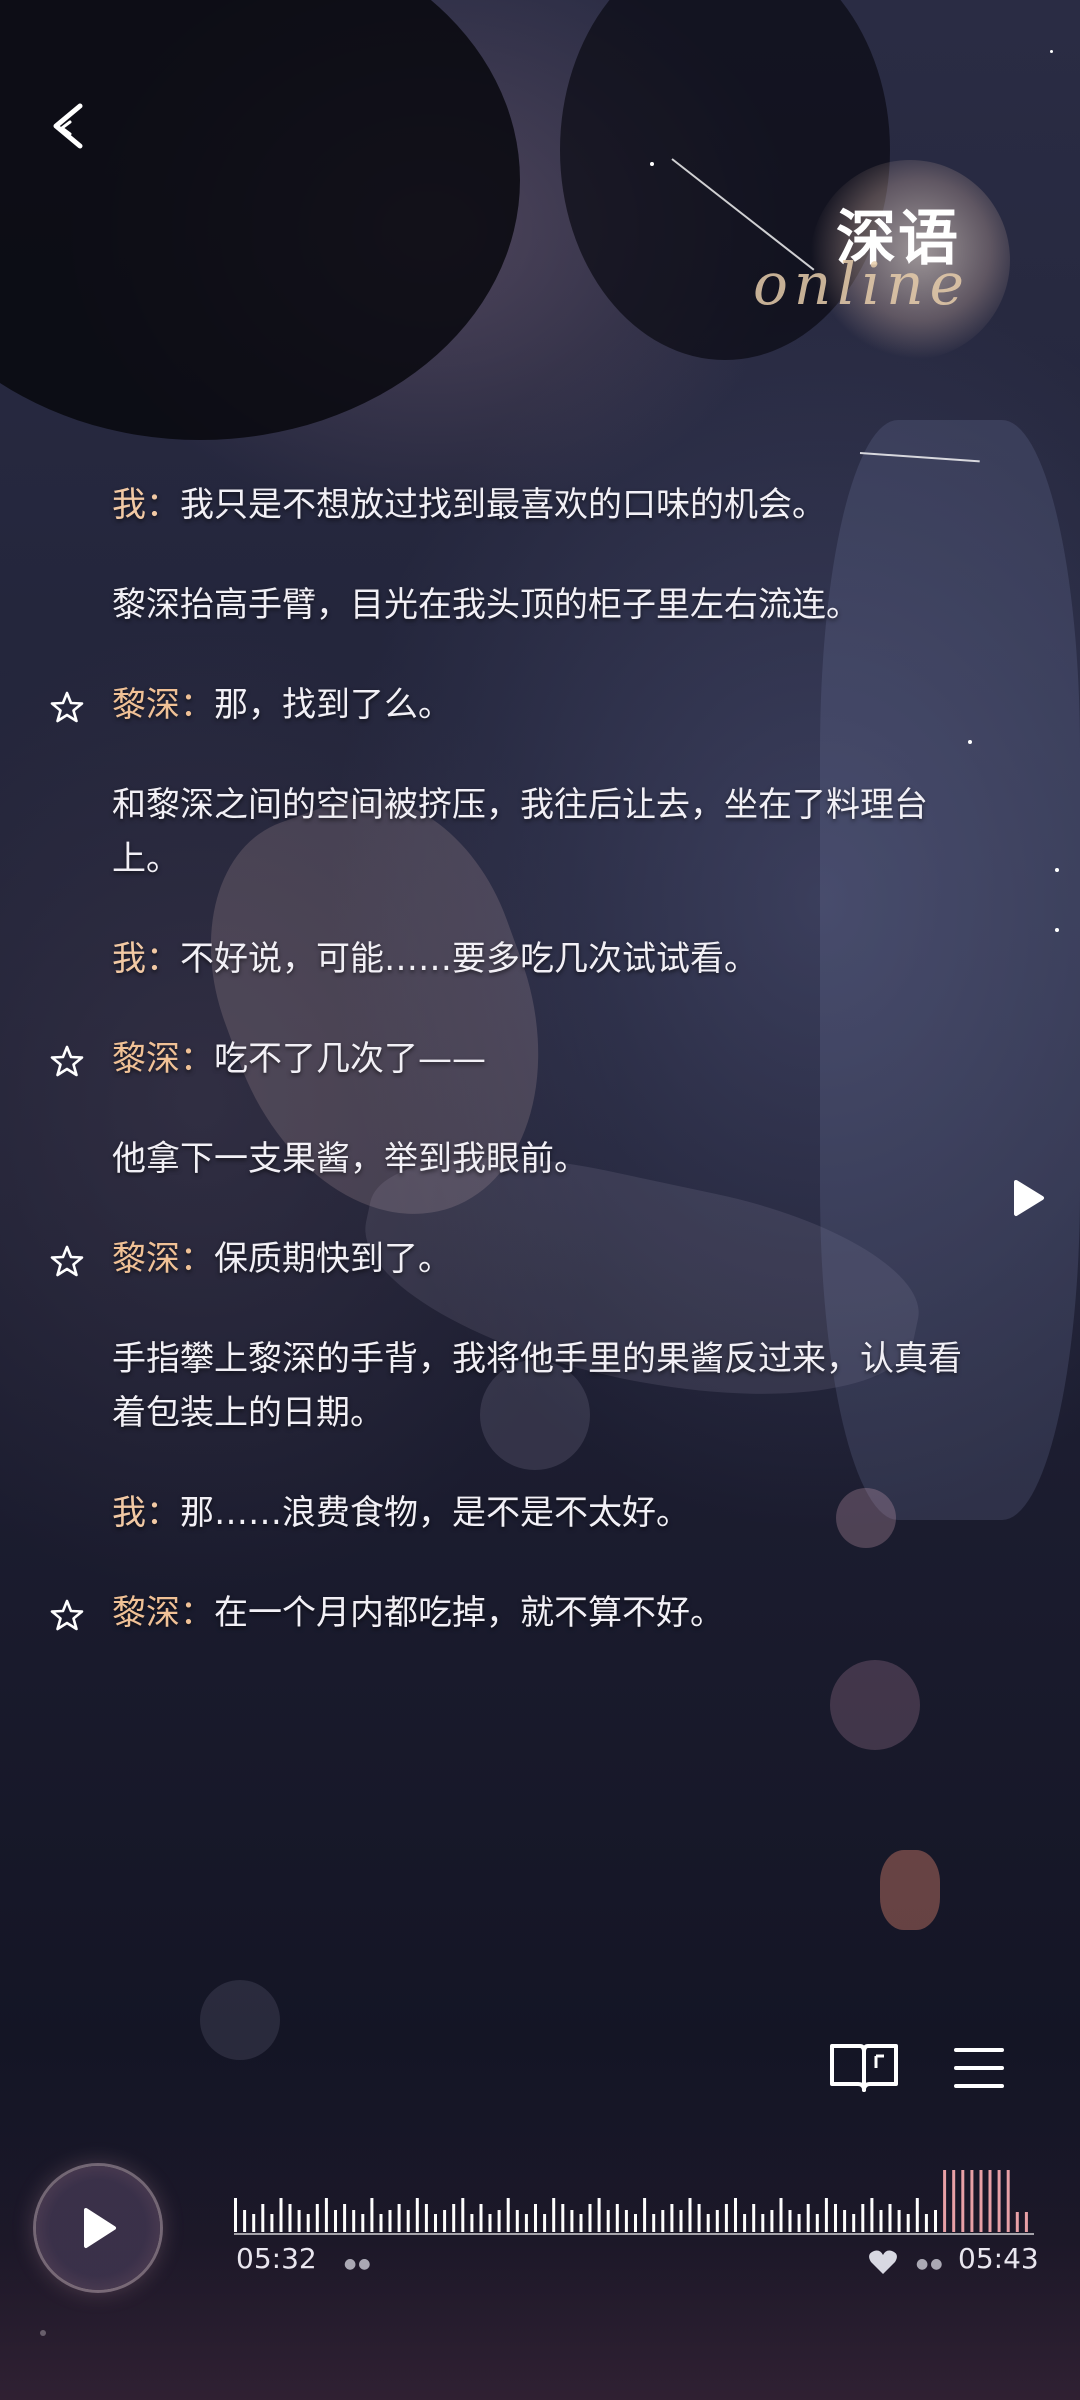 The image size is (1080, 2400). What do you see at coordinates (503, 505) in the screenshot?
I see `dialogue-text: 我只是不想放过找到最喜欢的口味的机会。` at bounding box center [503, 505].